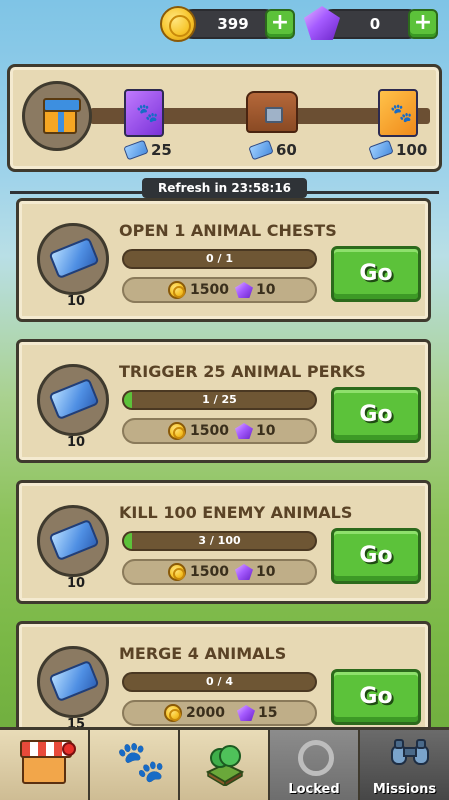  I want to click on gift-reward, so click(57, 116).